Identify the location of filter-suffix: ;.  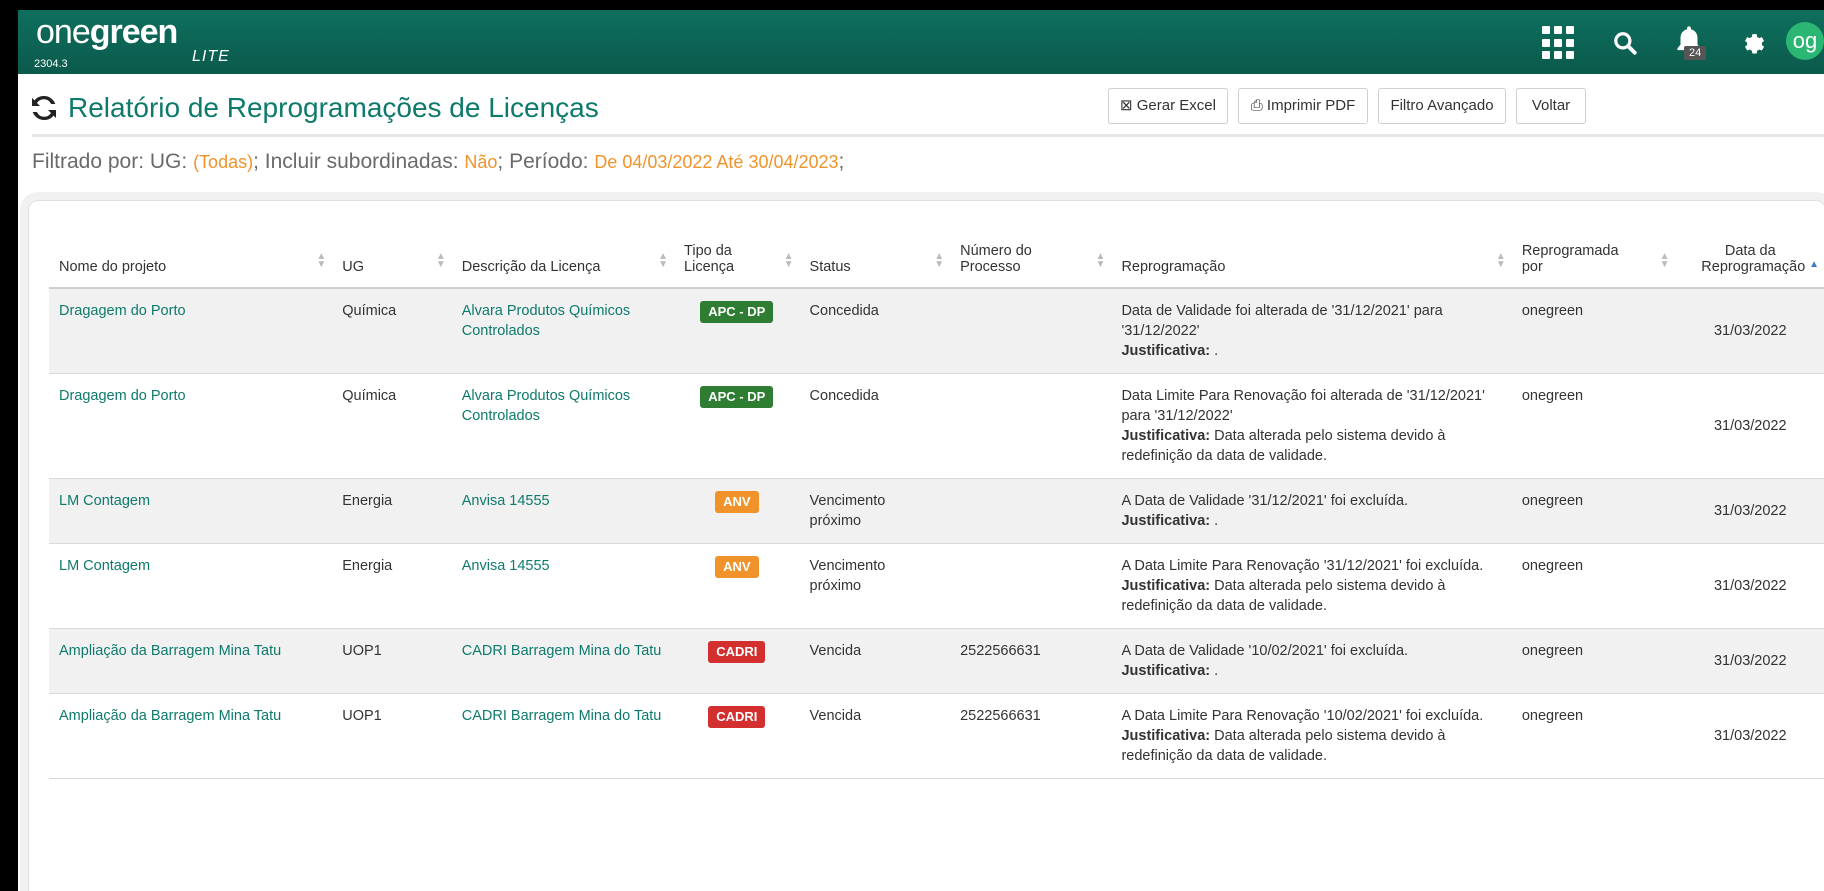
(841, 161).